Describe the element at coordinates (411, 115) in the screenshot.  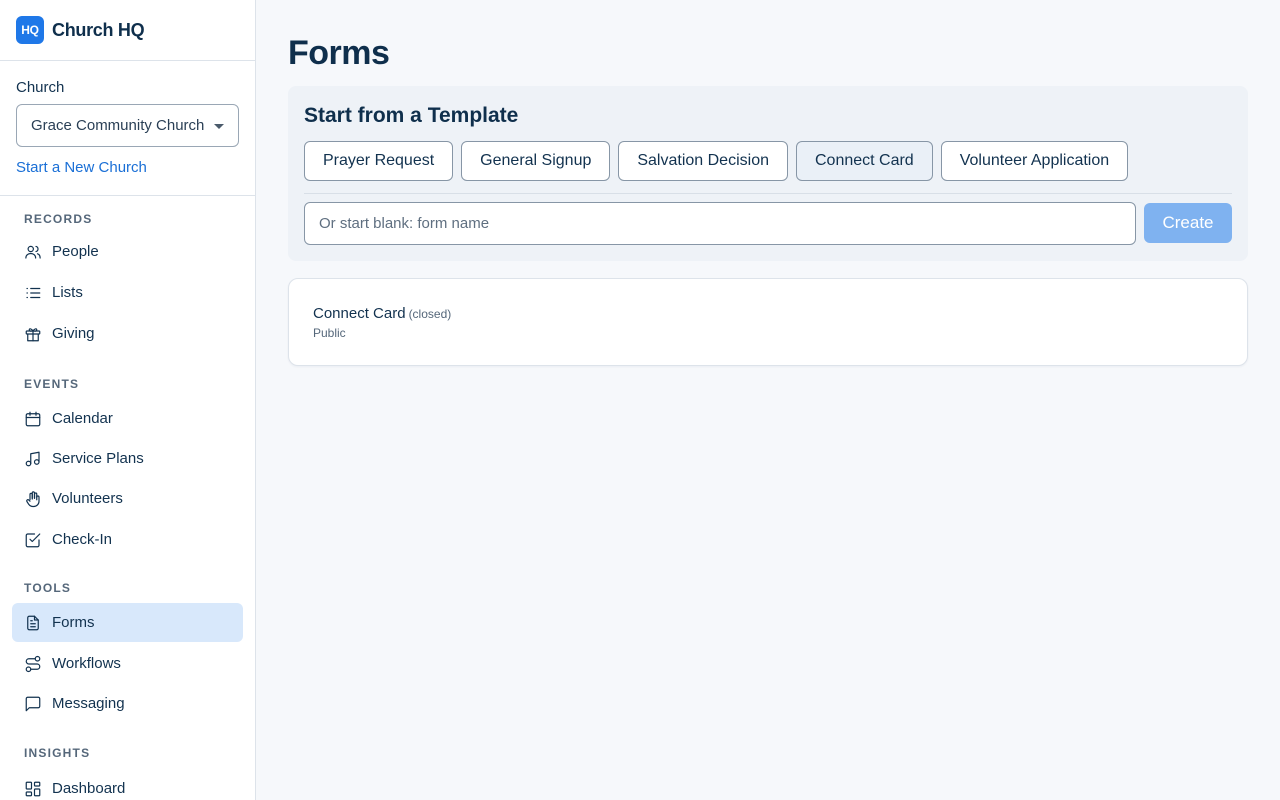
I see `template-heading: Start from a Template` at that location.